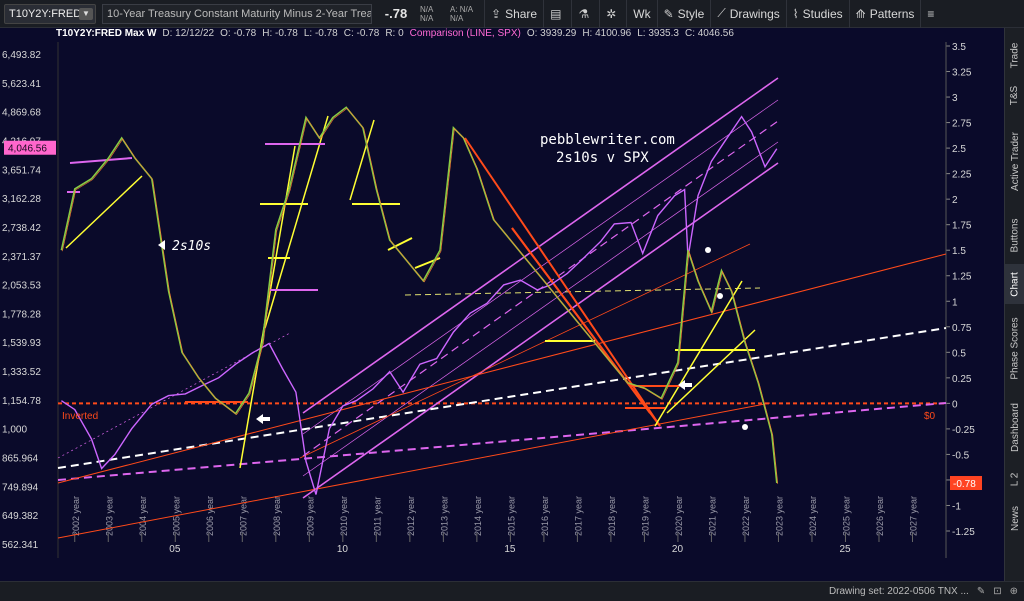 The image size is (1024, 601). What do you see at coordinates (997, 591) in the screenshot?
I see `lock-icon: ⊡` at bounding box center [997, 591].